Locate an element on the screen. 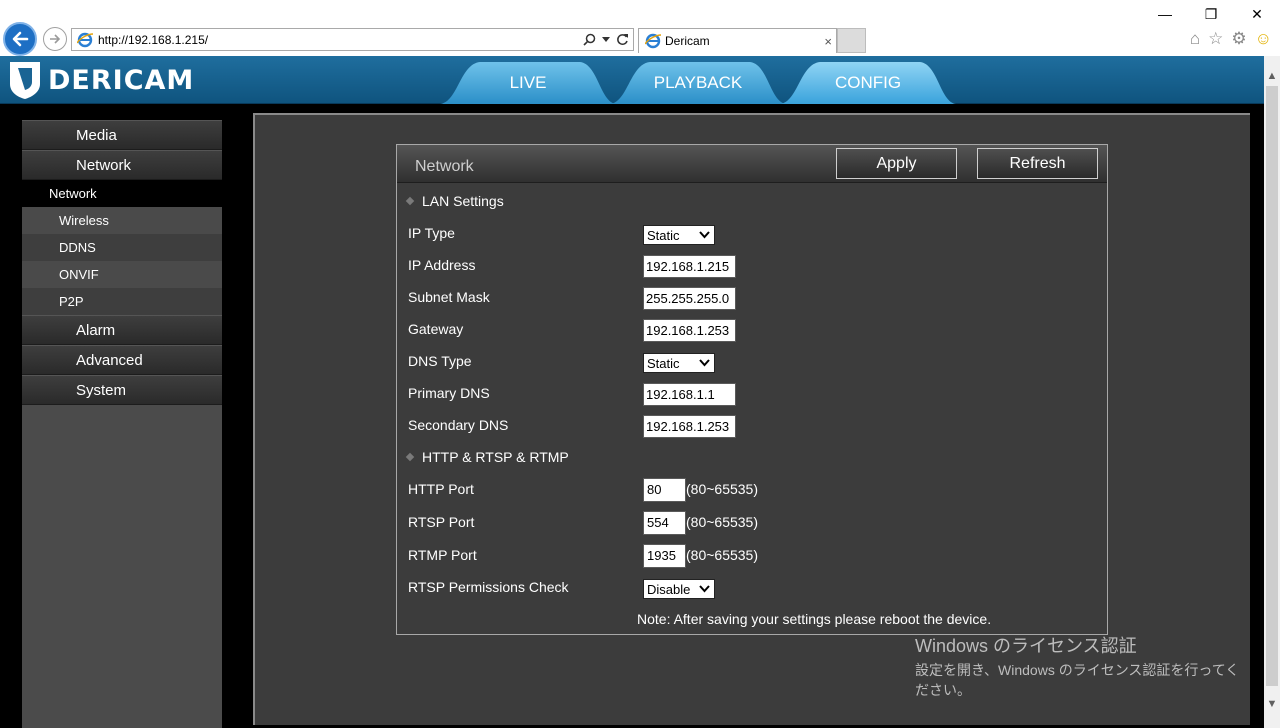 The width and height of the screenshot is (1280, 728). dns-type-select: Static is located at coordinates (679, 363).